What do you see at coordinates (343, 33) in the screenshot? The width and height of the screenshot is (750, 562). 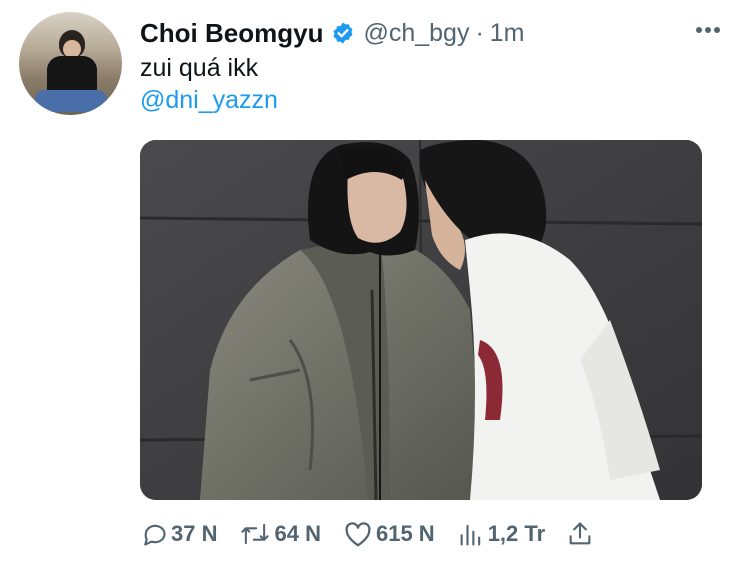 I see `verified-badge-icon` at bounding box center [343, 33].